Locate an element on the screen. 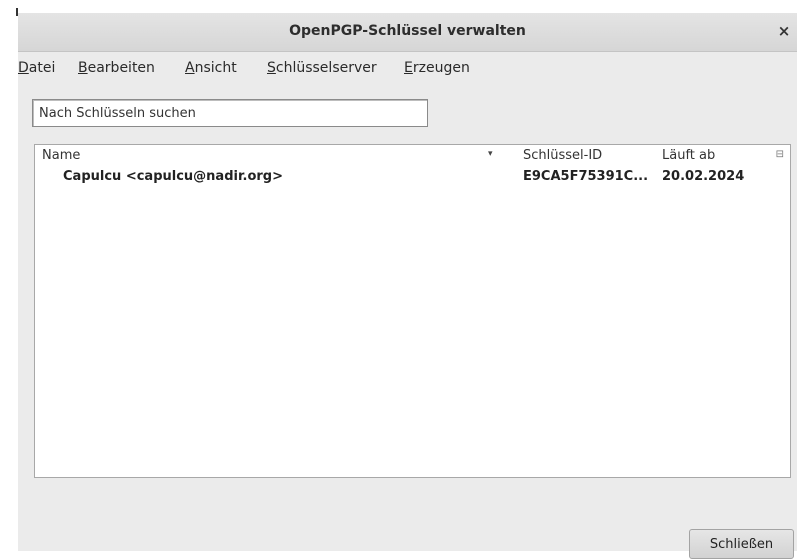  close-button: Schließen is located at coordinates (741, 544).